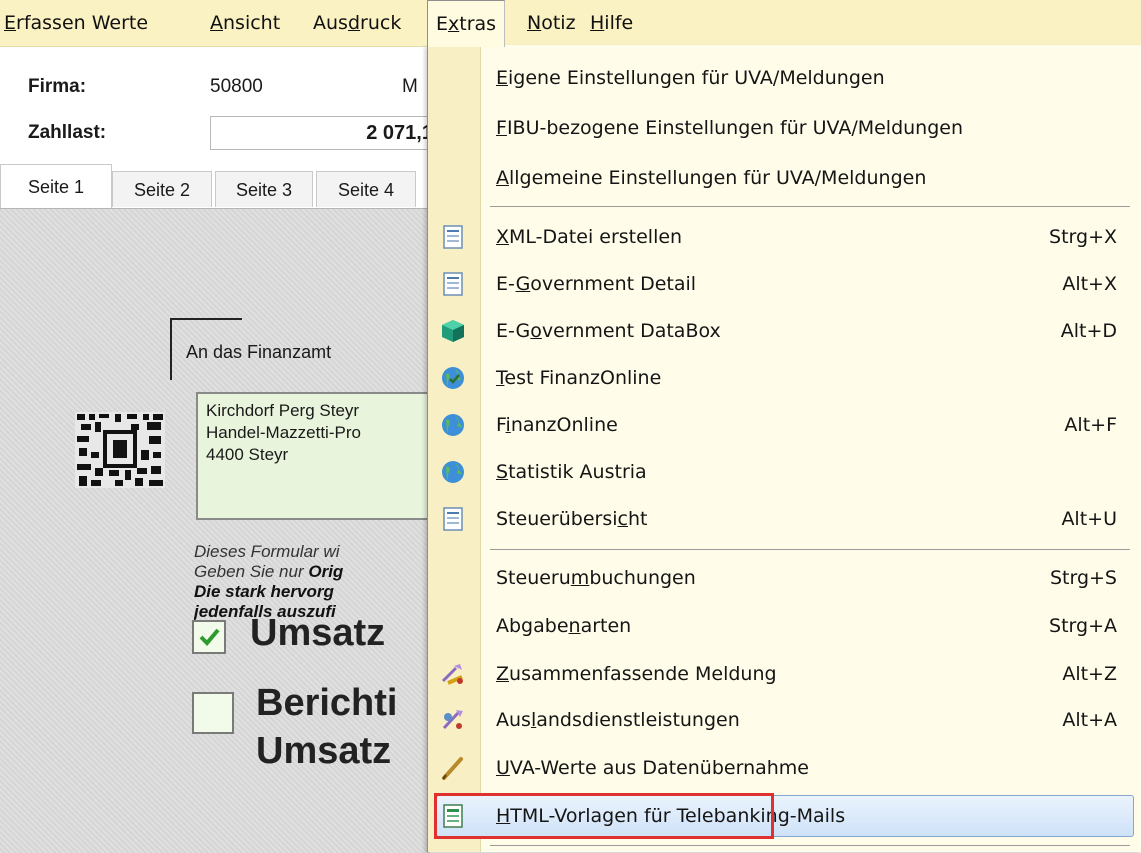 This screenshot has width=1141, height=853. I want to click on menu-item-steuerumbuchungen: Steuerumbuchungen Strg+S, so click(784, 578).